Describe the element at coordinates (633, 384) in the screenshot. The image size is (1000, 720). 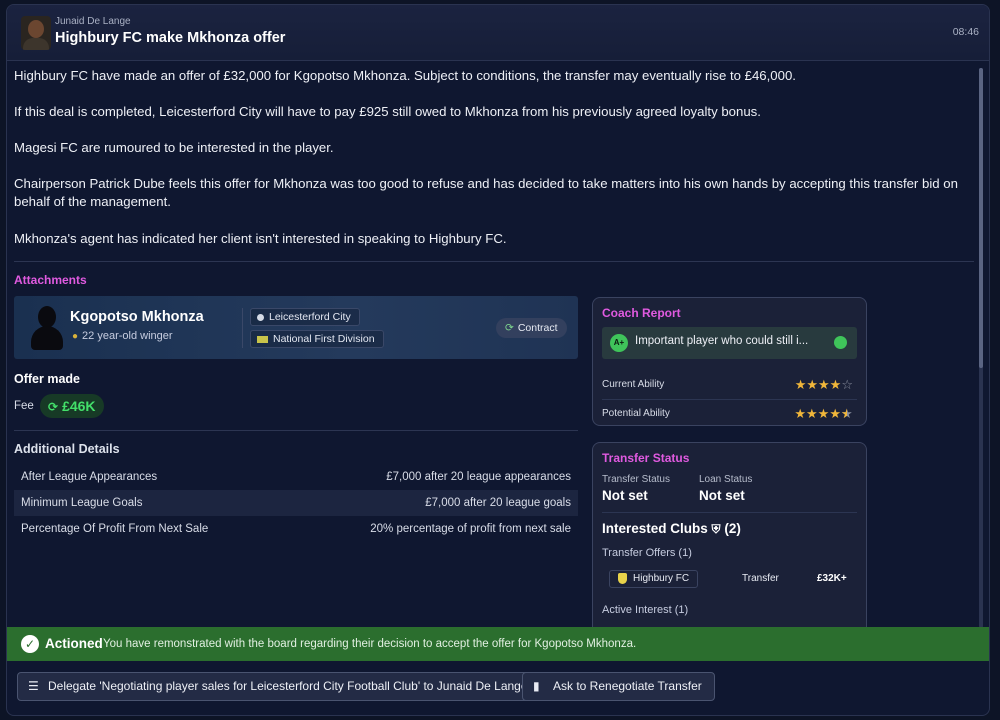
I see `current-ability-label: Current Ability` at that location.